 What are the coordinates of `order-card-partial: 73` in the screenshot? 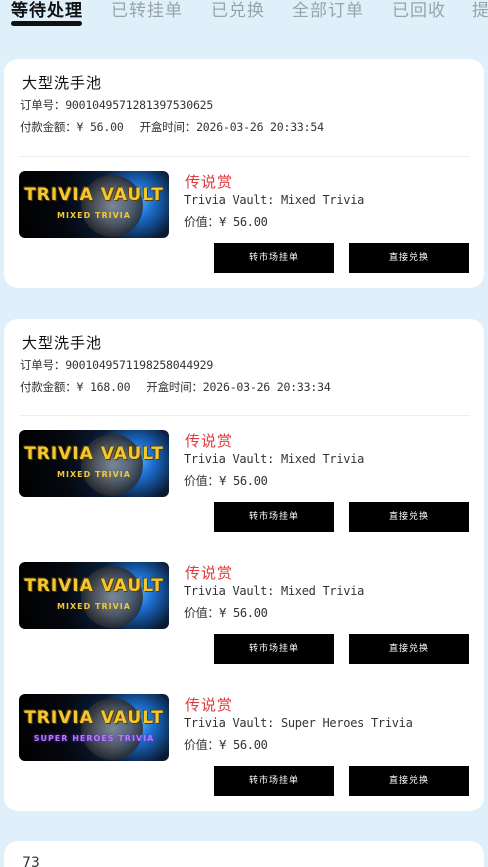 It's located at (244, 854).